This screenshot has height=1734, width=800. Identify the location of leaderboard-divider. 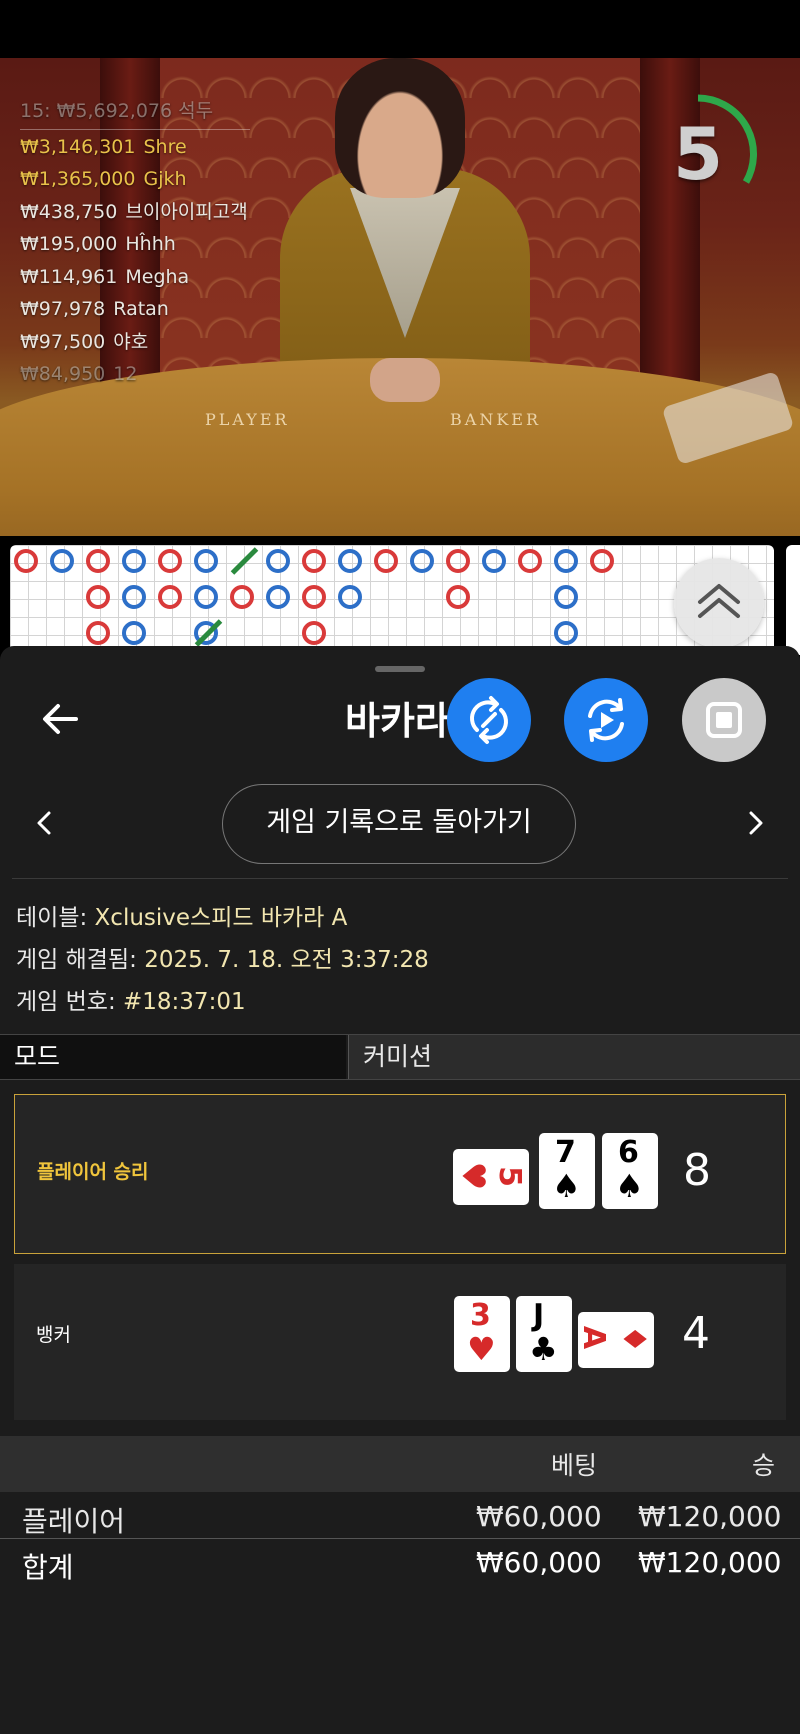
(135, 129).